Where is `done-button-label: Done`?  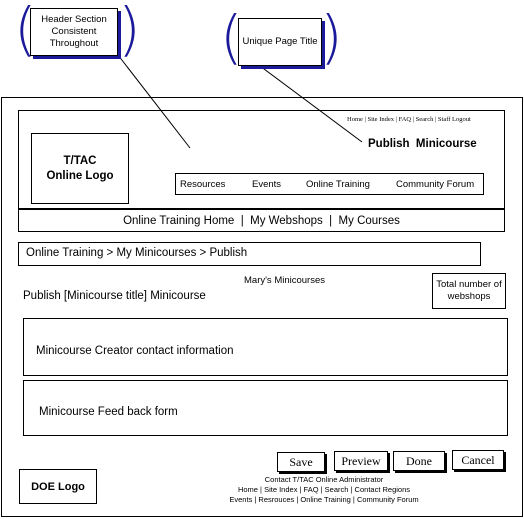
done-button-label: Done is located at coordinates (419, 460).